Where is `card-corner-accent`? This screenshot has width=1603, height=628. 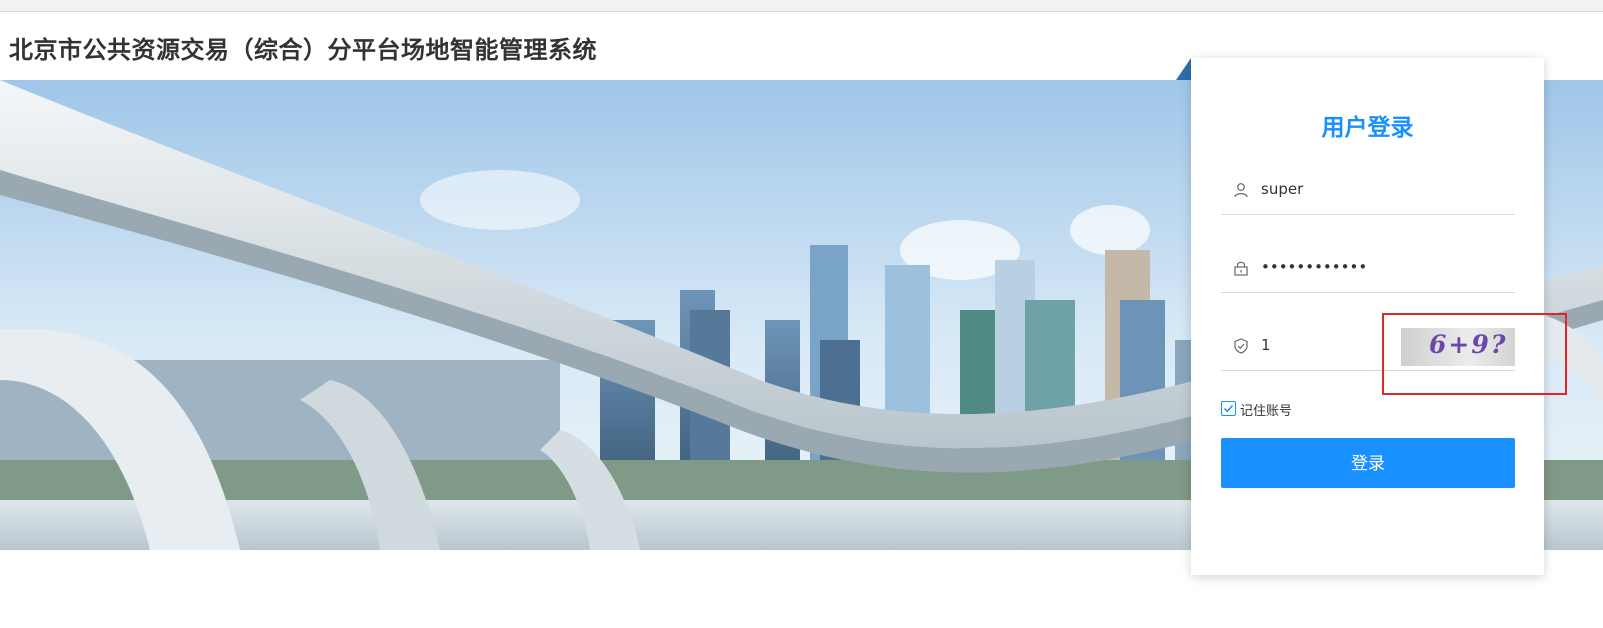 card-corner-accent is located at coordinates (1183, 69).